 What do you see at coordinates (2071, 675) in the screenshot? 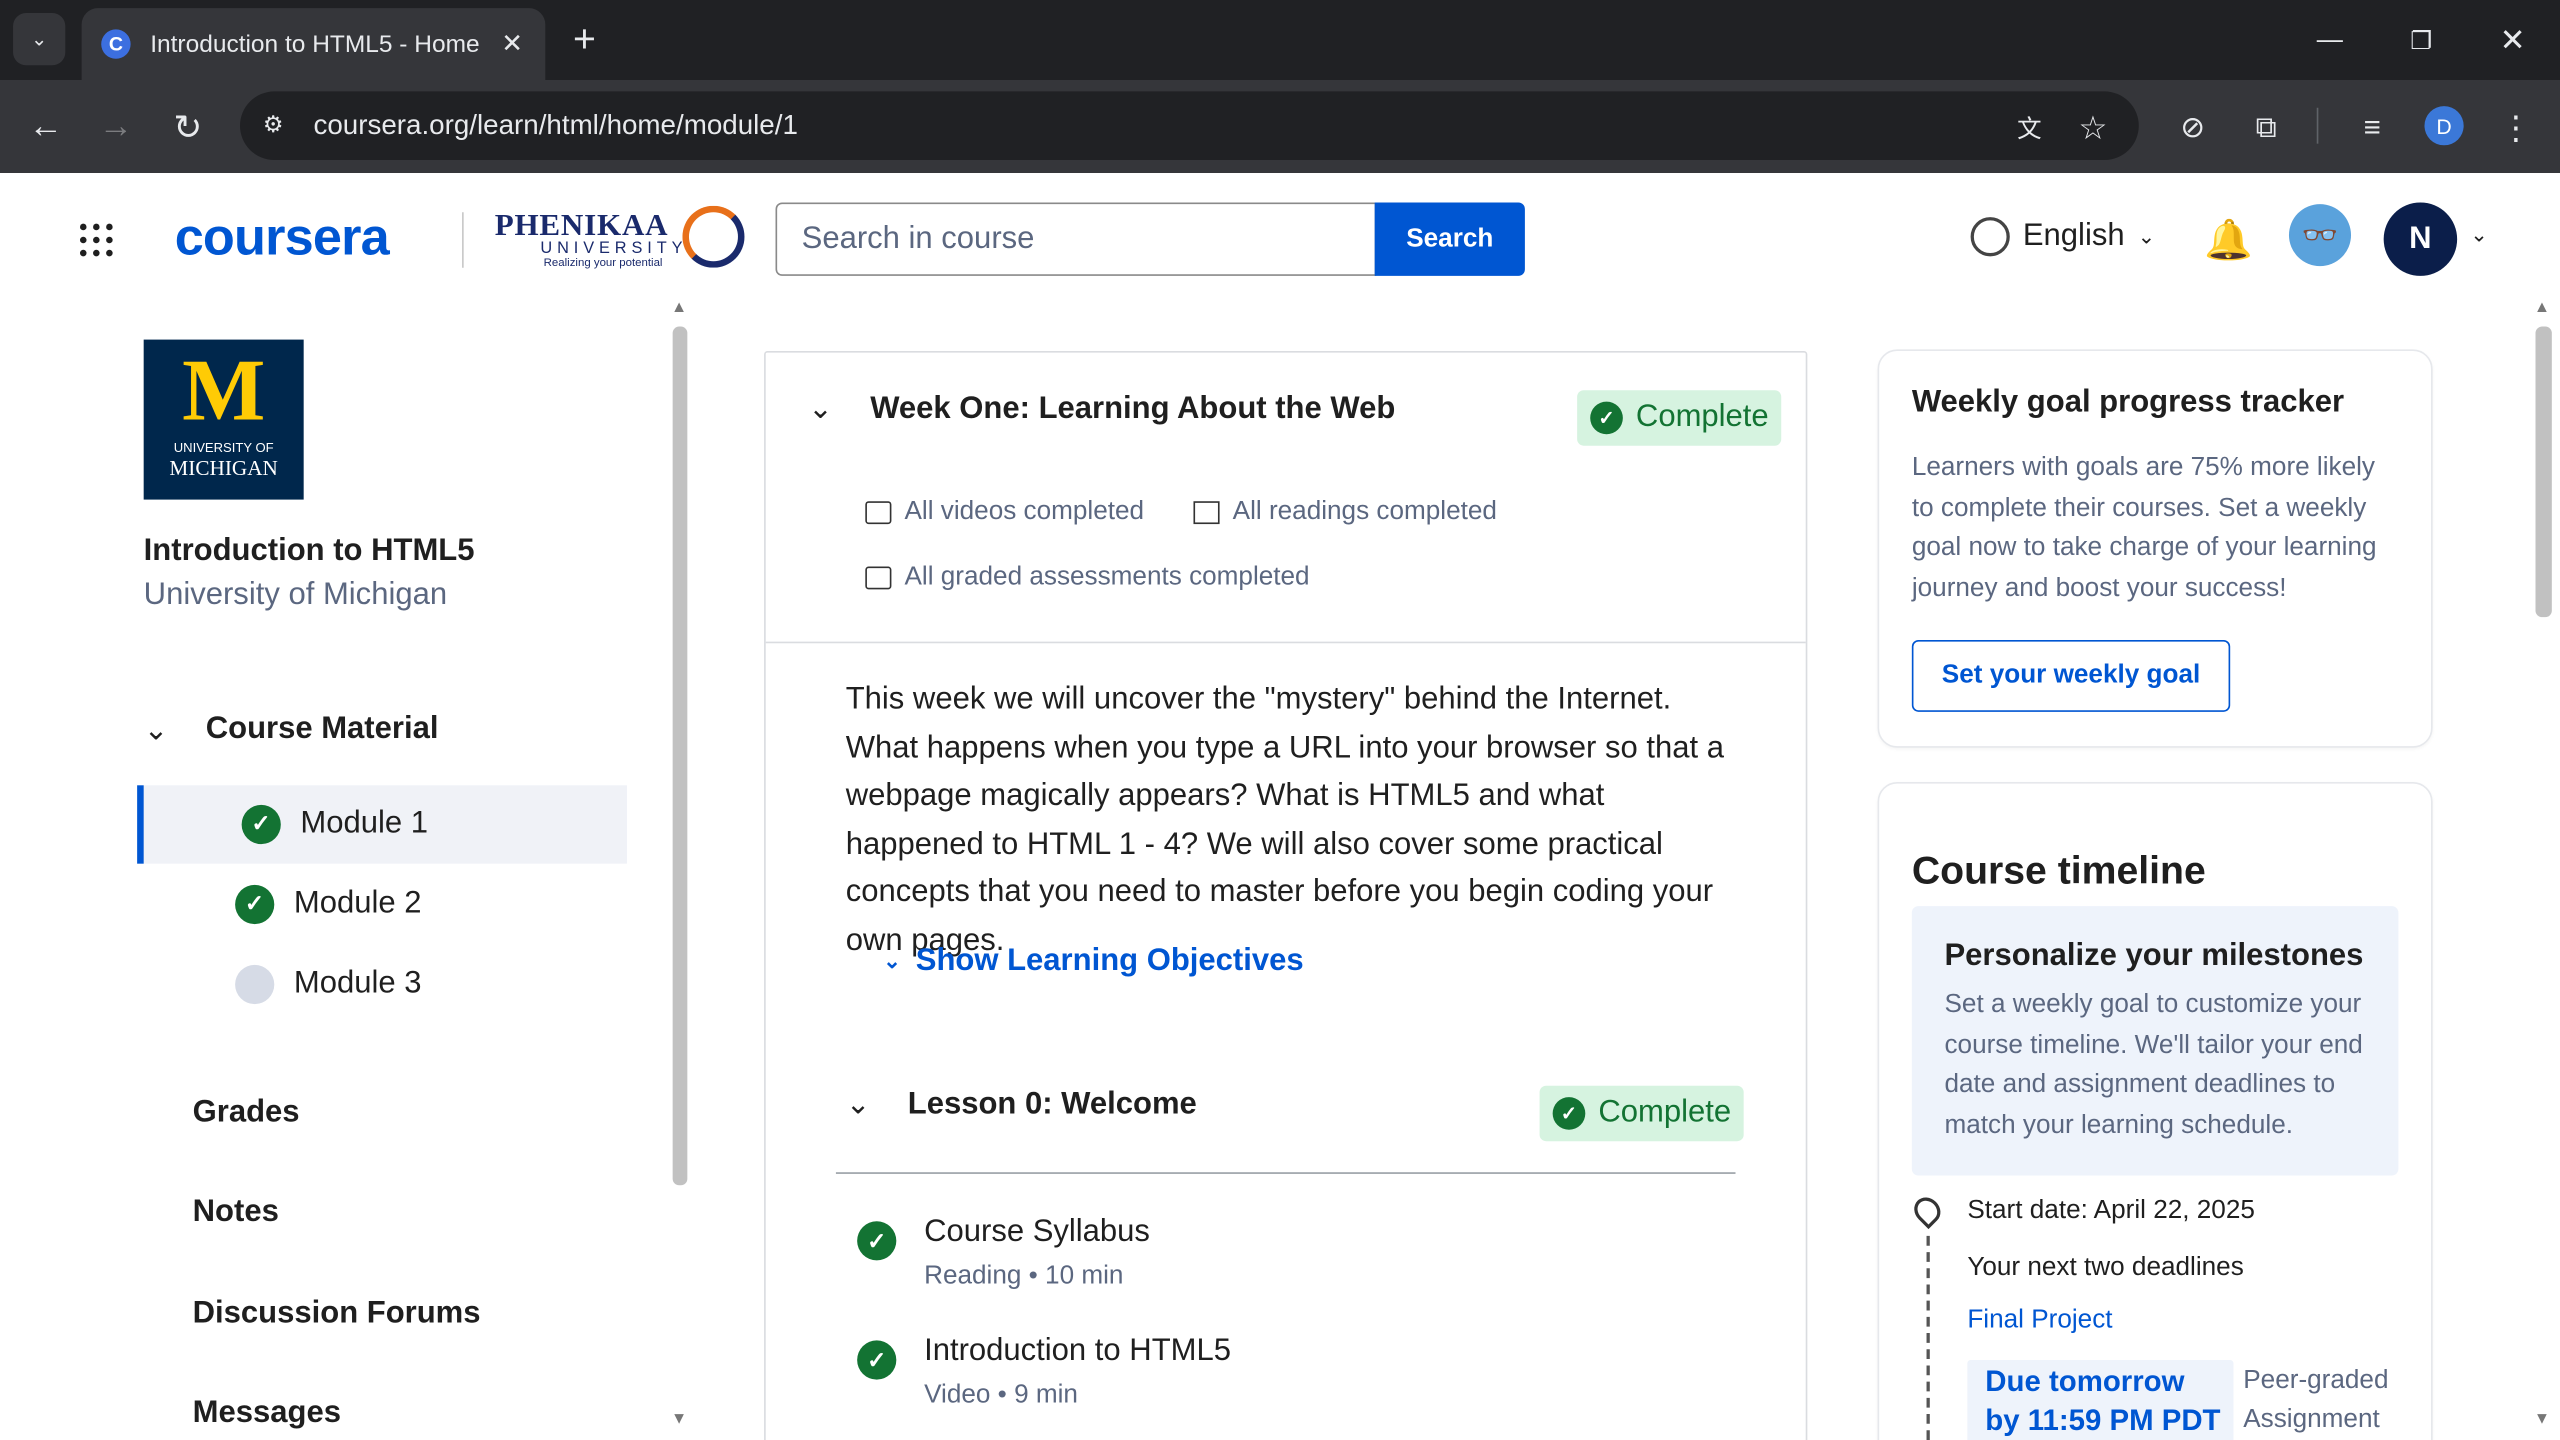
I see `set-weekly-goal-button: Set your weekly goal` at bounding box center [2071, 675].